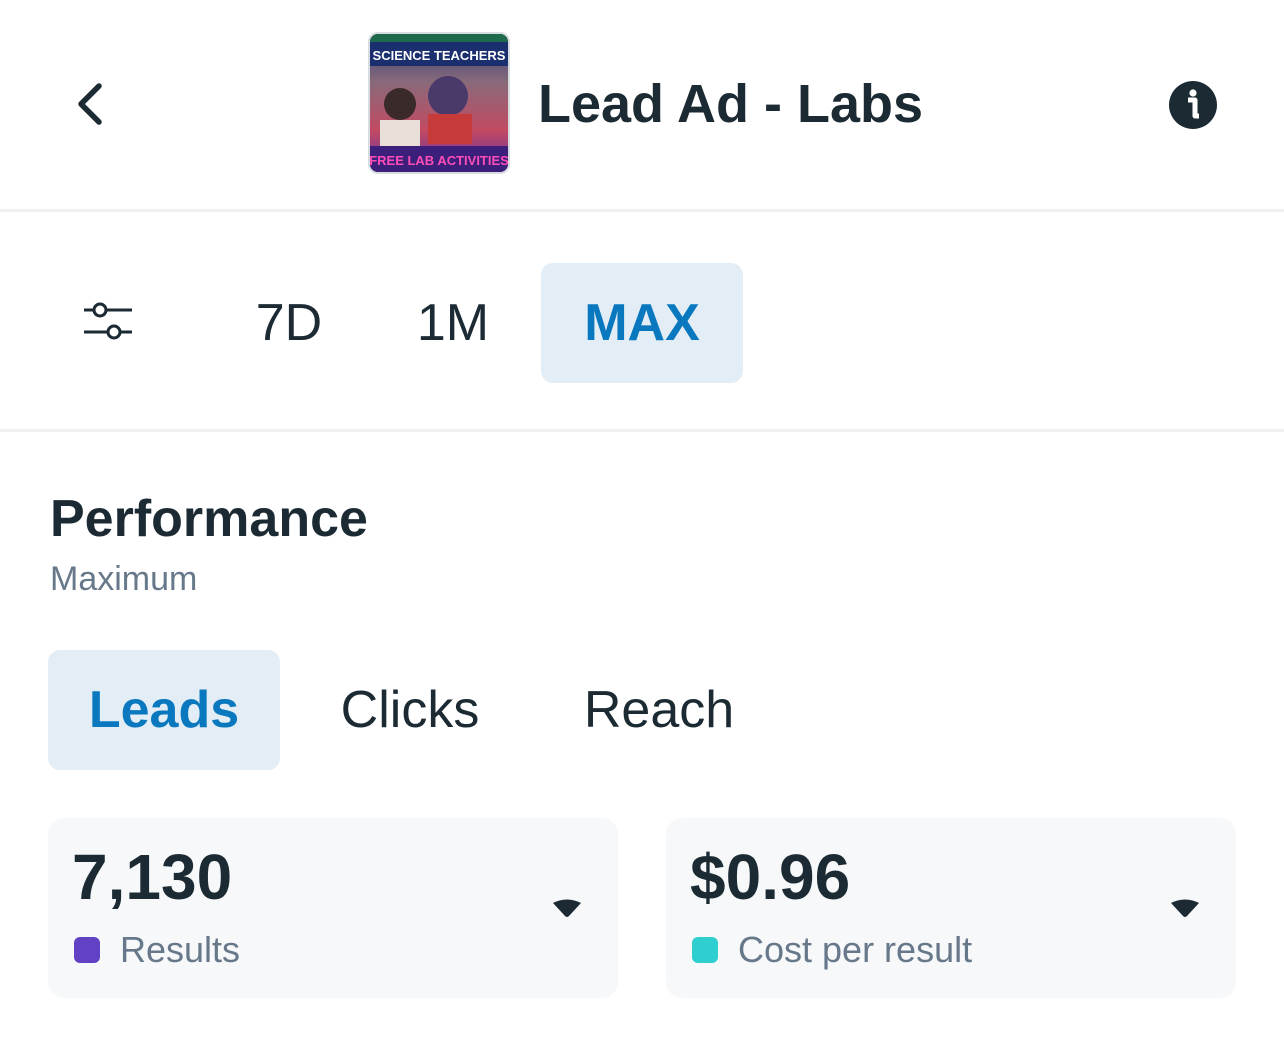 This screenshot has height=1056, width=1284. I want to click on thumbnail-top-text: SCIENCE TEACHERS, so click(439, 55).